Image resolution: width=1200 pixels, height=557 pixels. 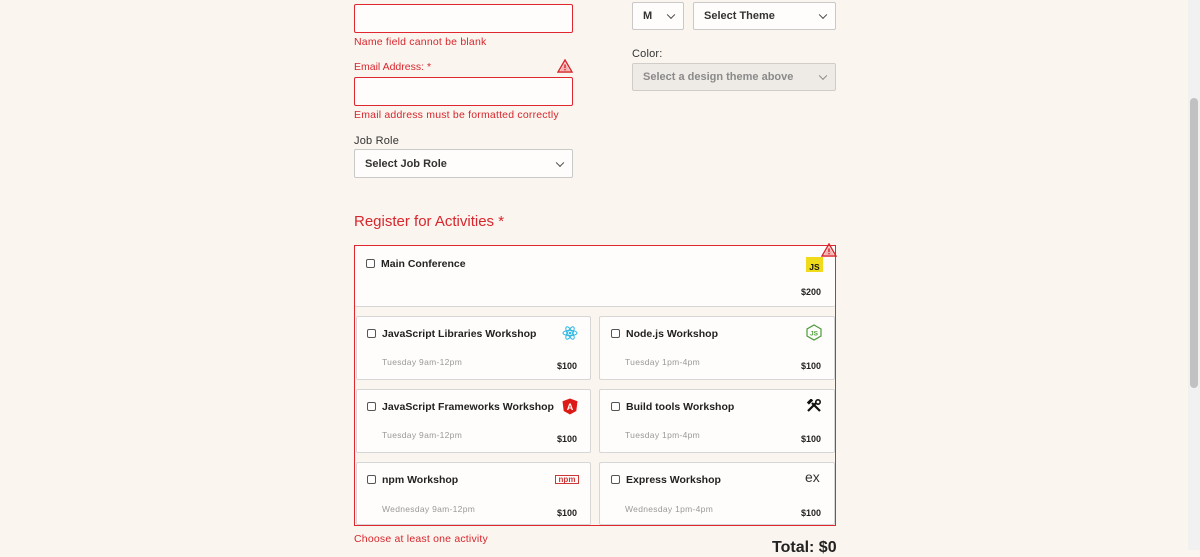 What do you see at coordinates (377, 141) in the screenshot?
I see `job-role-label: Job Role` at bounding box center [377, 141].